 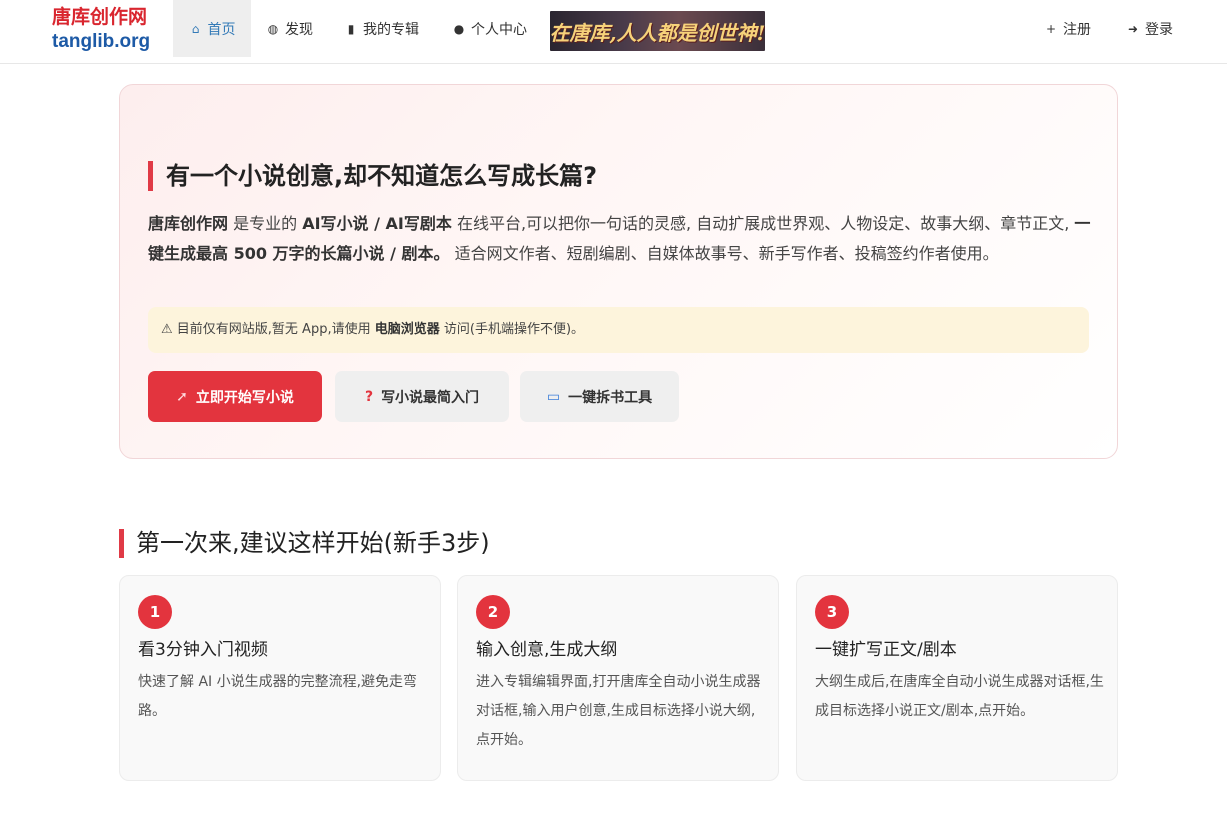 I want to click on step-number-badge: 3, so click(x=832, y=612).